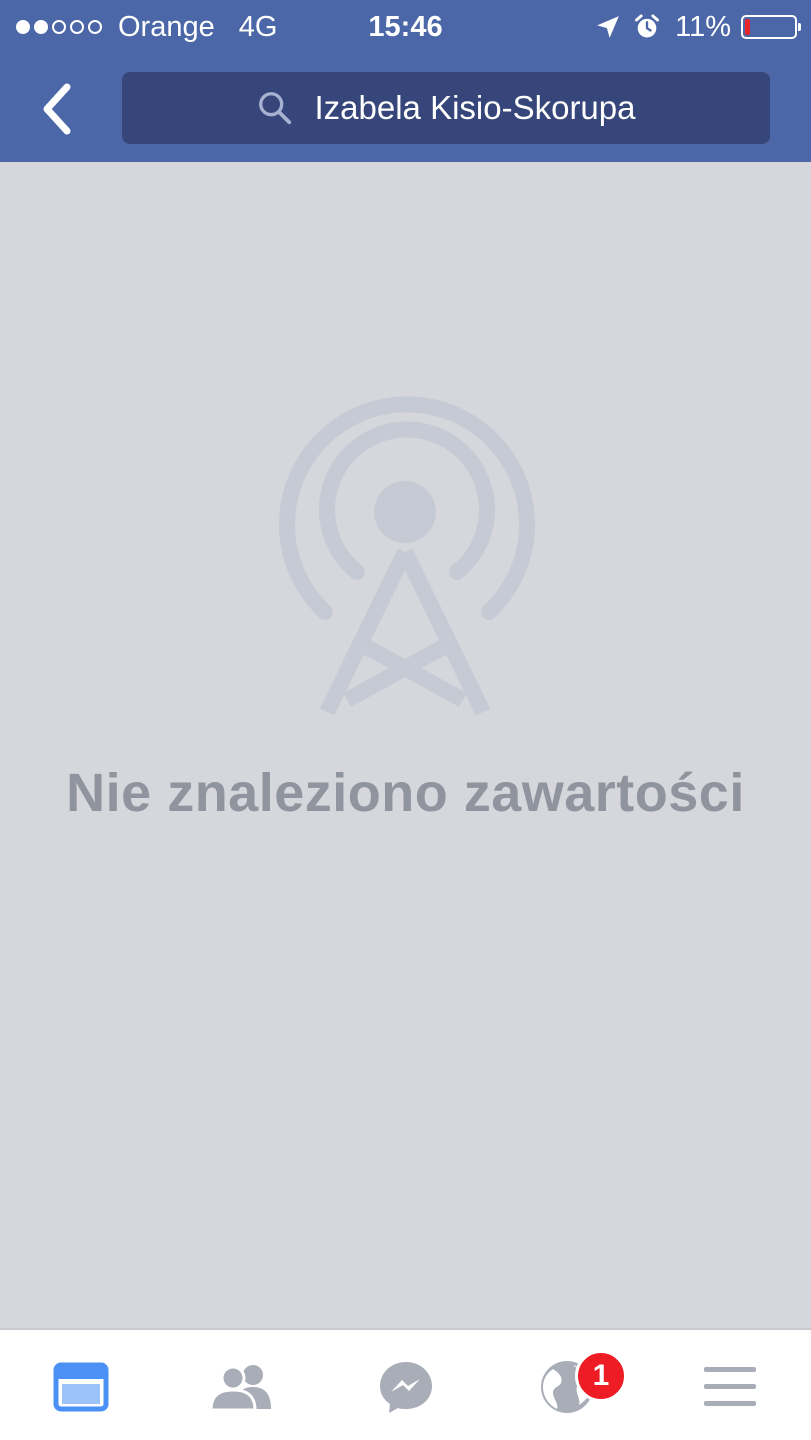  I want to click on friends-icon, so click(240, 1388).